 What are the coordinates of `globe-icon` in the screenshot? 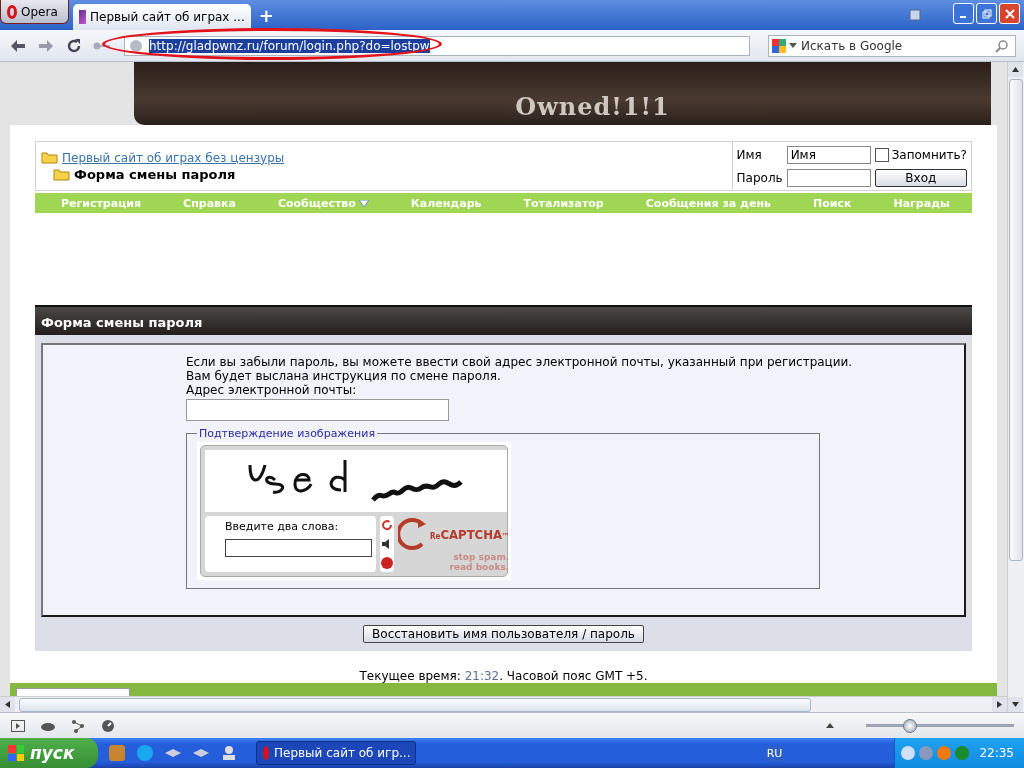 It's located at (136, 45).